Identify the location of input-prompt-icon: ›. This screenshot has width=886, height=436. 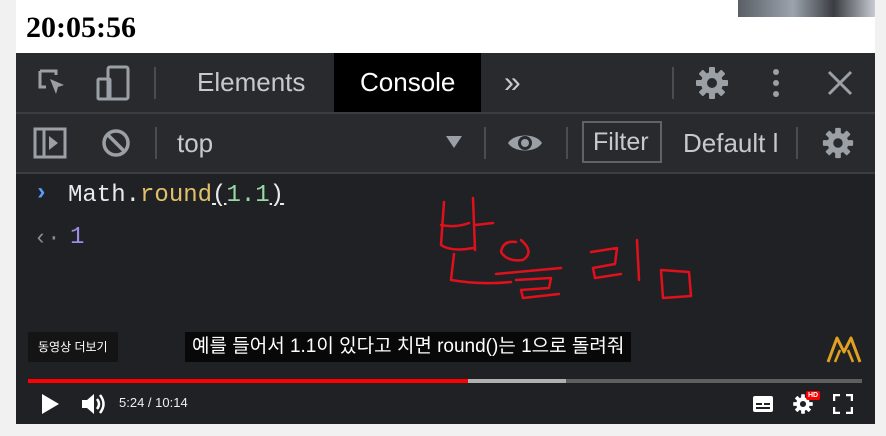
(41, 193).